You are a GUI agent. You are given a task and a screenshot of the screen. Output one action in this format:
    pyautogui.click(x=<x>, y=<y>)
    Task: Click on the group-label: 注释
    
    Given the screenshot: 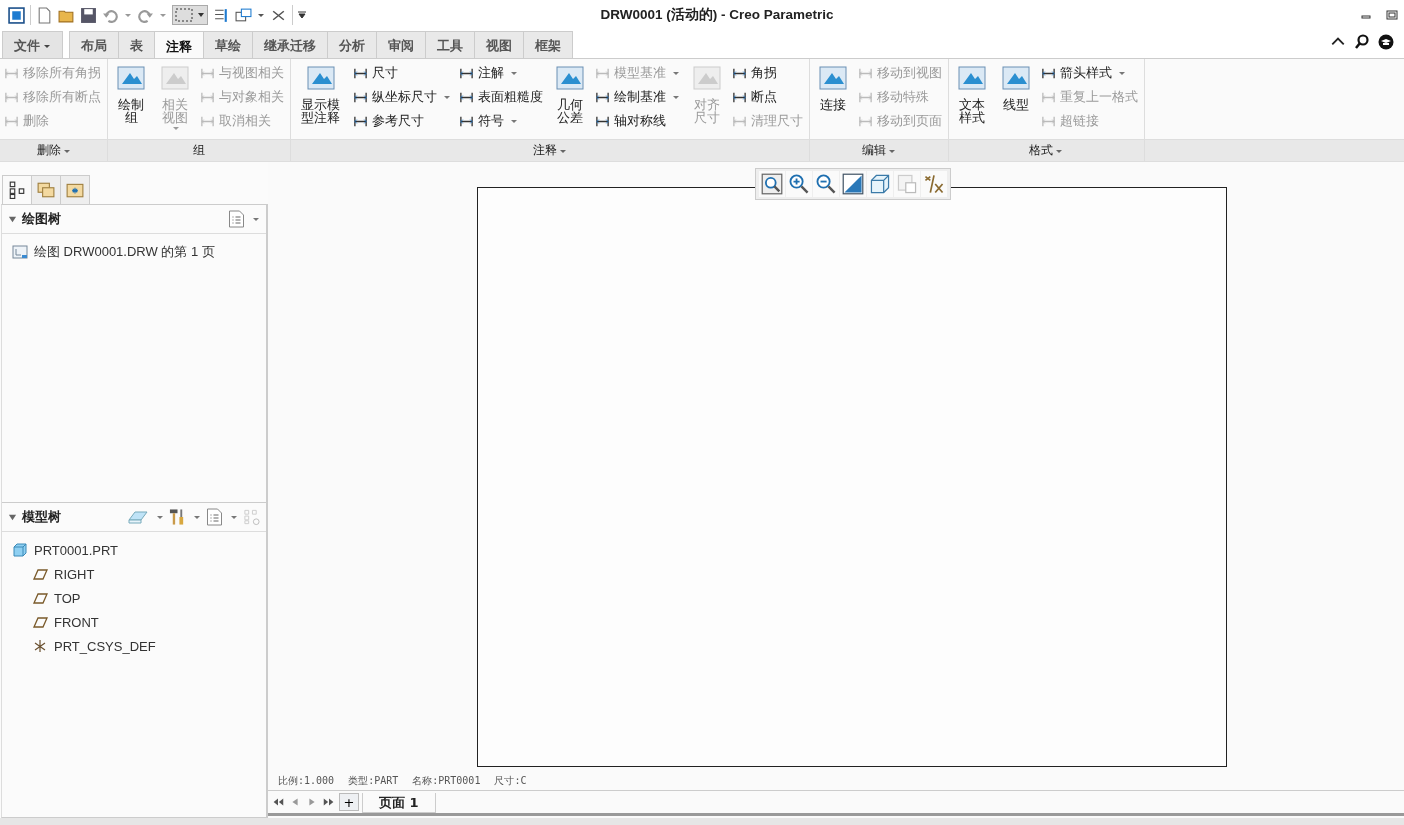 What is the action you would take?
    pyautogui.click(x=550, y=150)
    